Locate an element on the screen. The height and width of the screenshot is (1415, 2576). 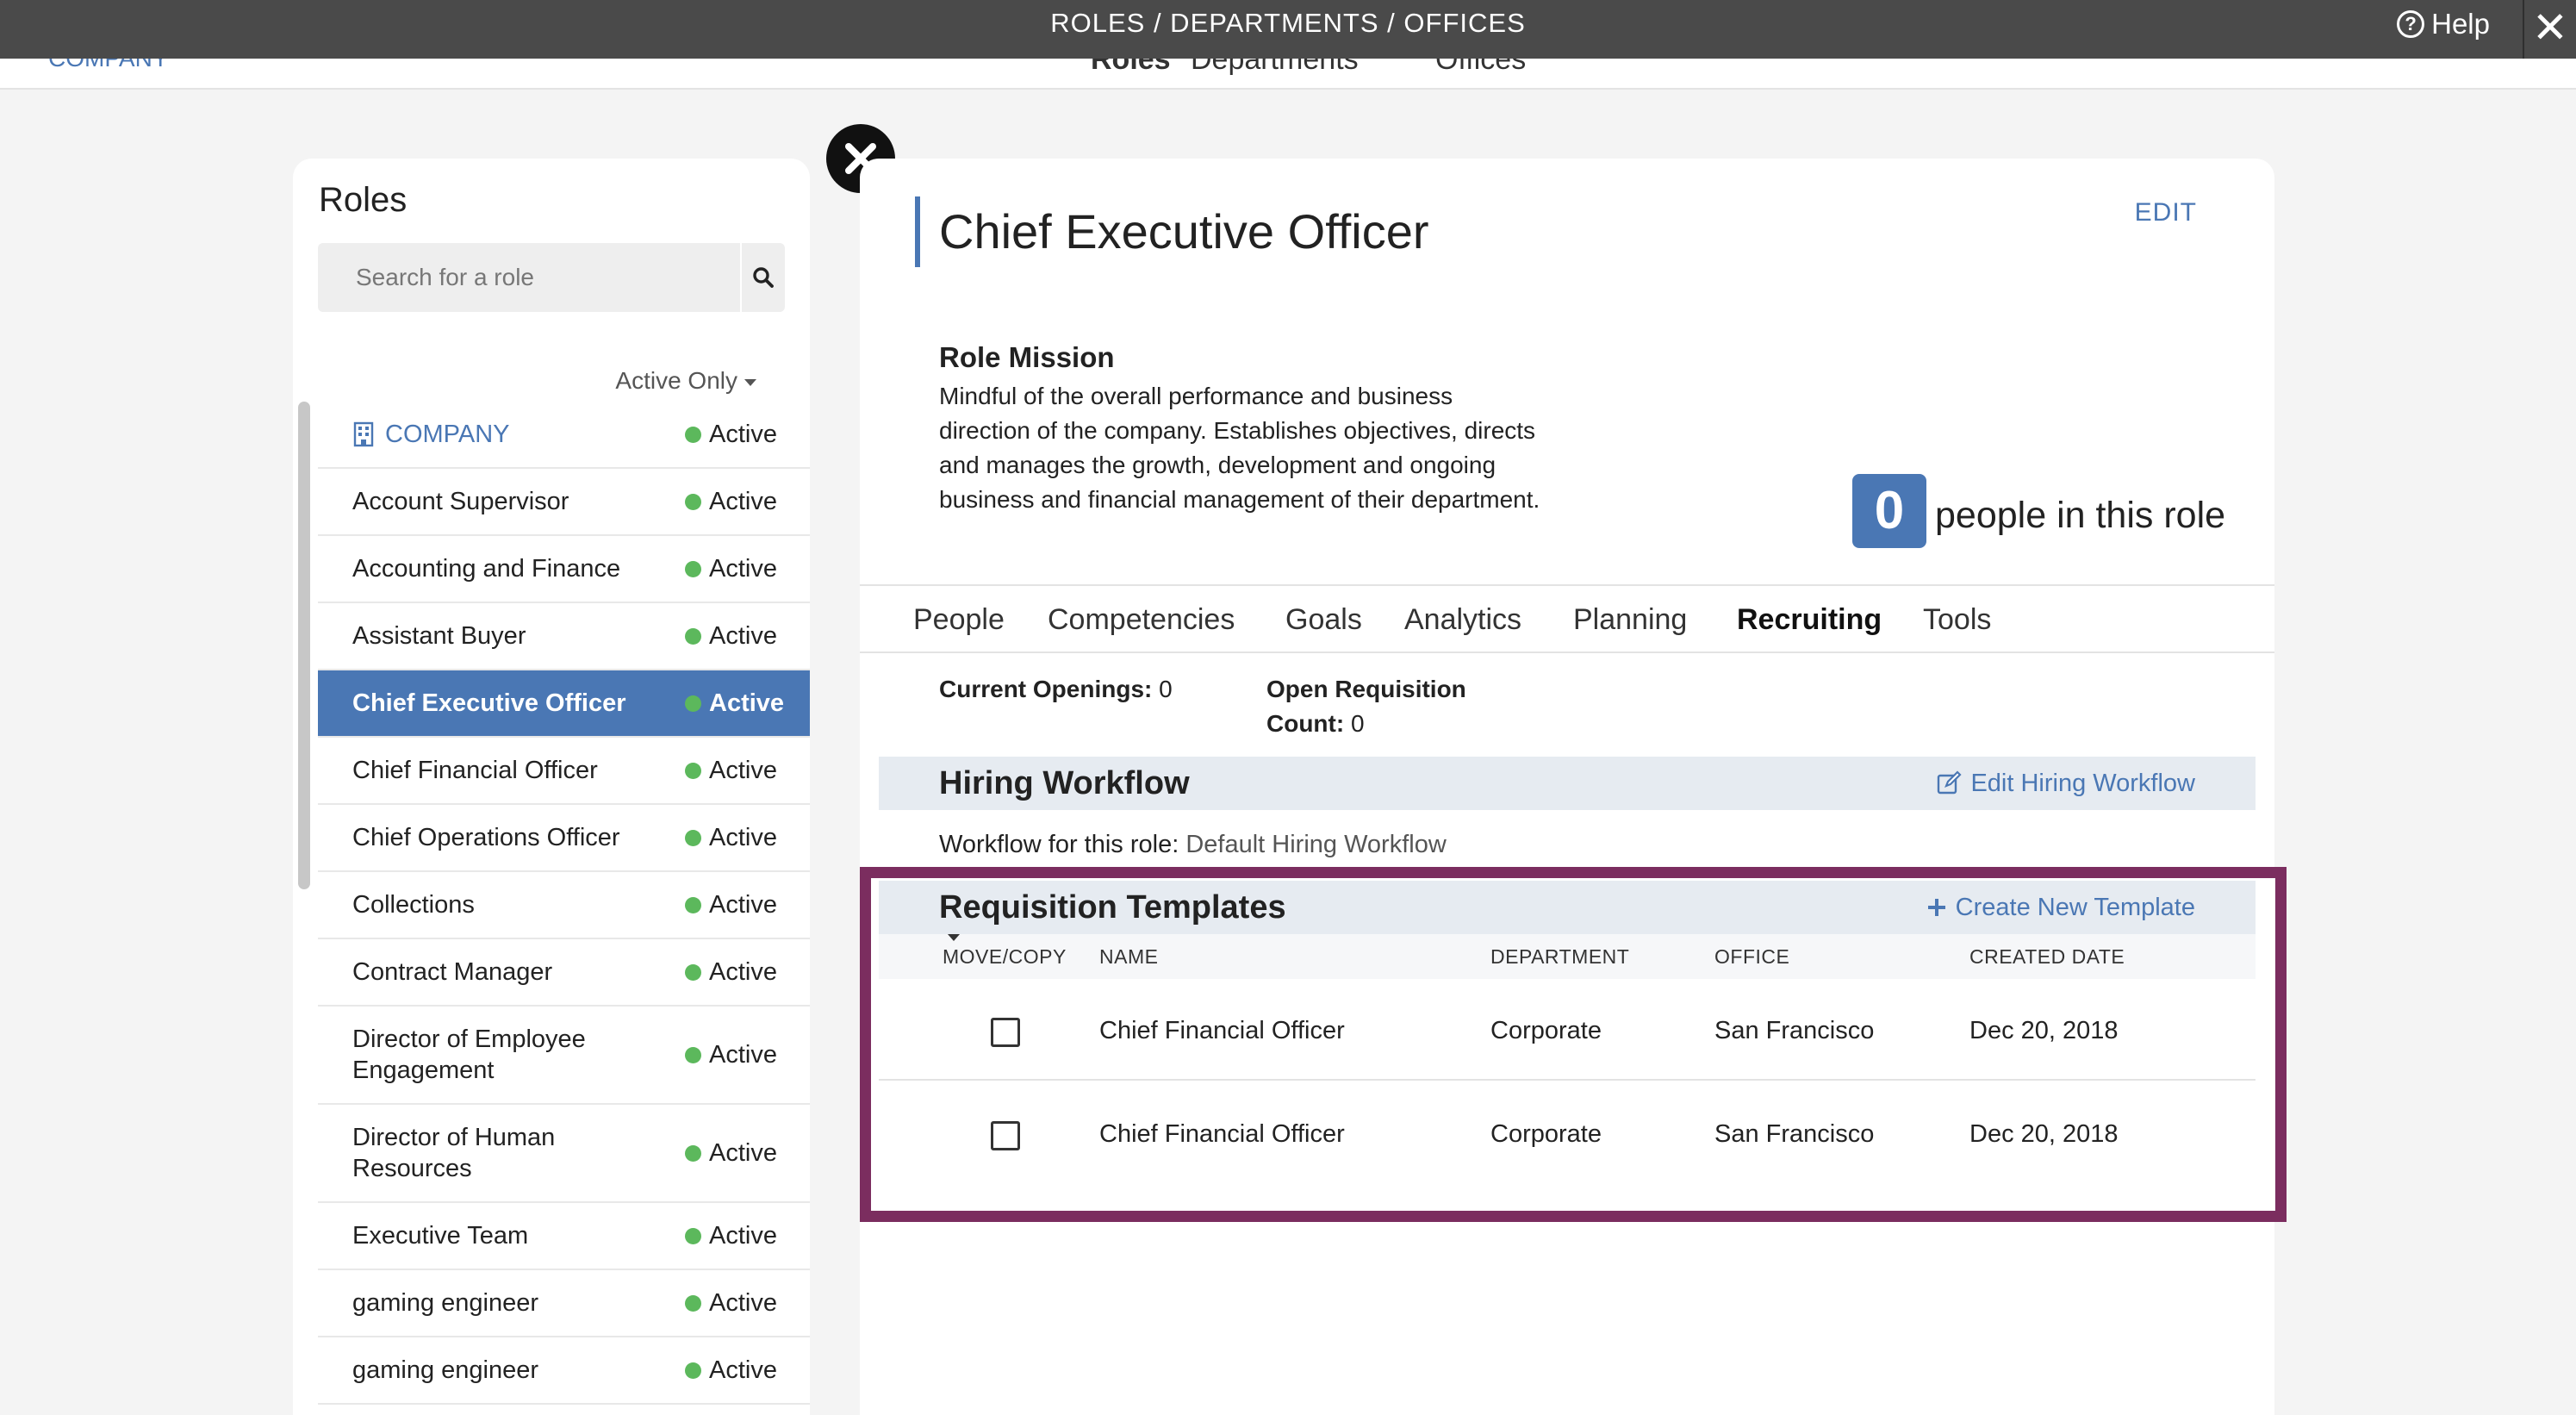
role-item: Contract Manager Active is located at coordinates (564, 973).